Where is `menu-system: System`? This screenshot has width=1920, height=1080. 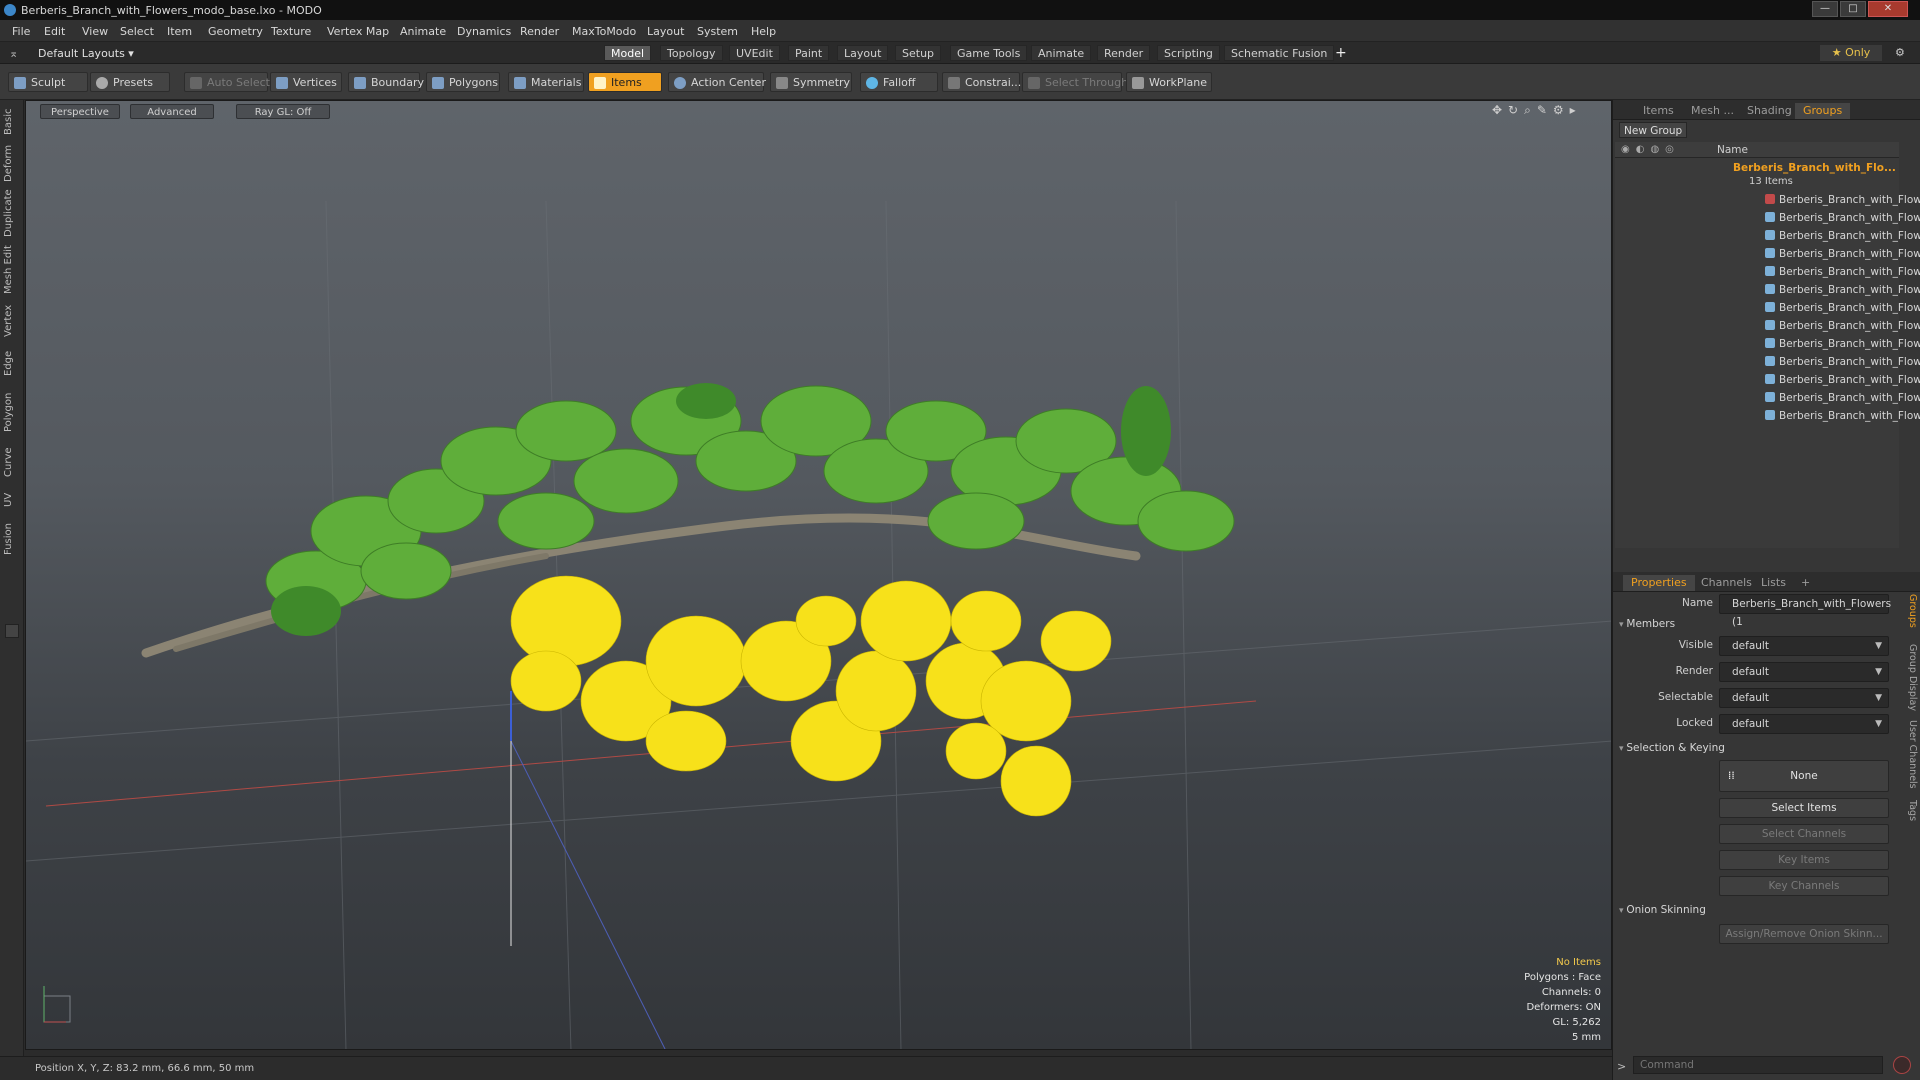
menu-system: System is located at coordinates (717, 31).